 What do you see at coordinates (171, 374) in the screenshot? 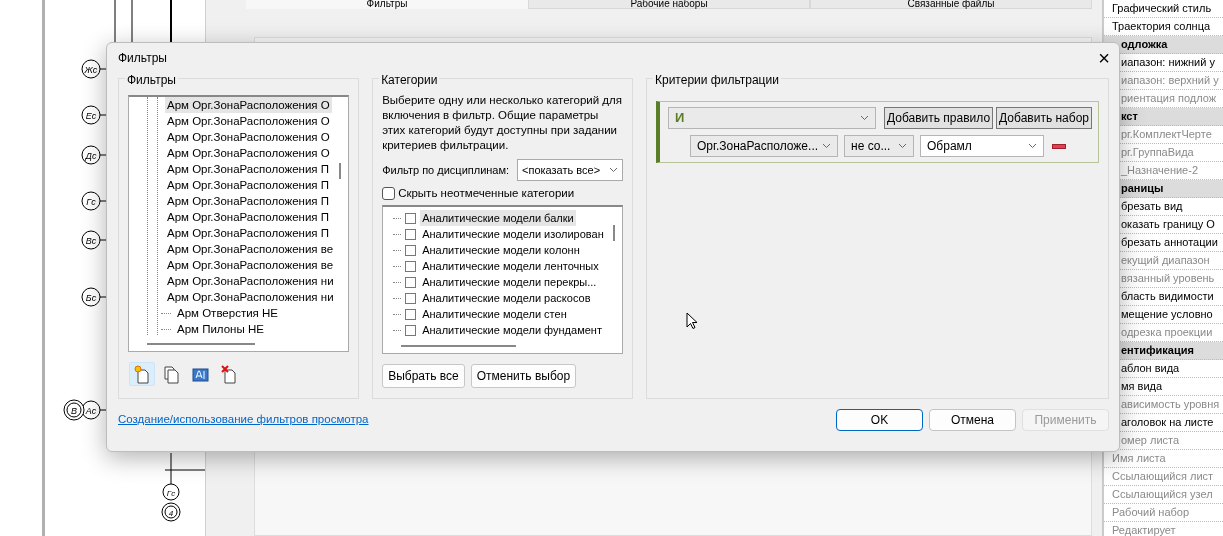
I see `copy-icon` at bounding box center [171, 374].